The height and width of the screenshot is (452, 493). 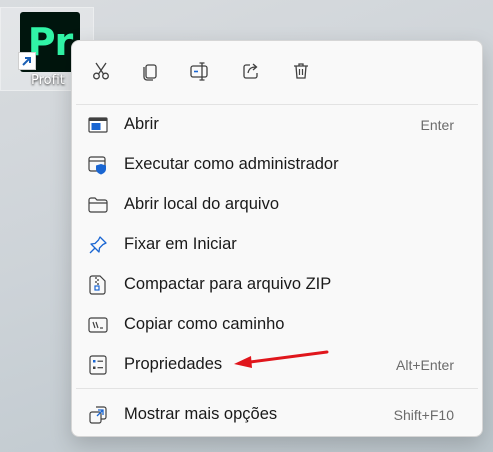 What do you see at coordinates (98, 325) in the screenshot?
I see `copy-path-icon` at bounding box center [98, 325].